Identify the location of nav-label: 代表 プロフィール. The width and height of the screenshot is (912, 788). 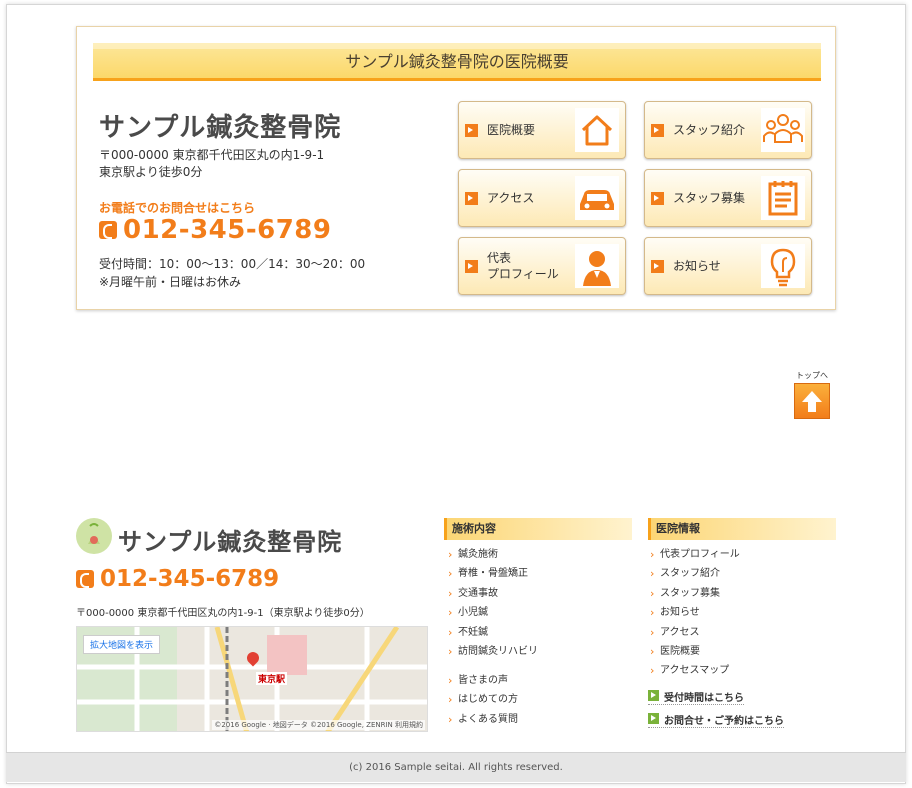
(523, 266).